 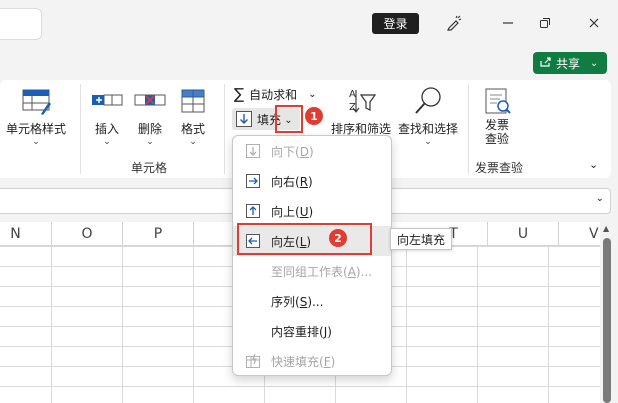 What do you see at coordinates (285, 181) in the screenshot?
I see `menu-item-text: 向右(` at bounding box center [285, 181].